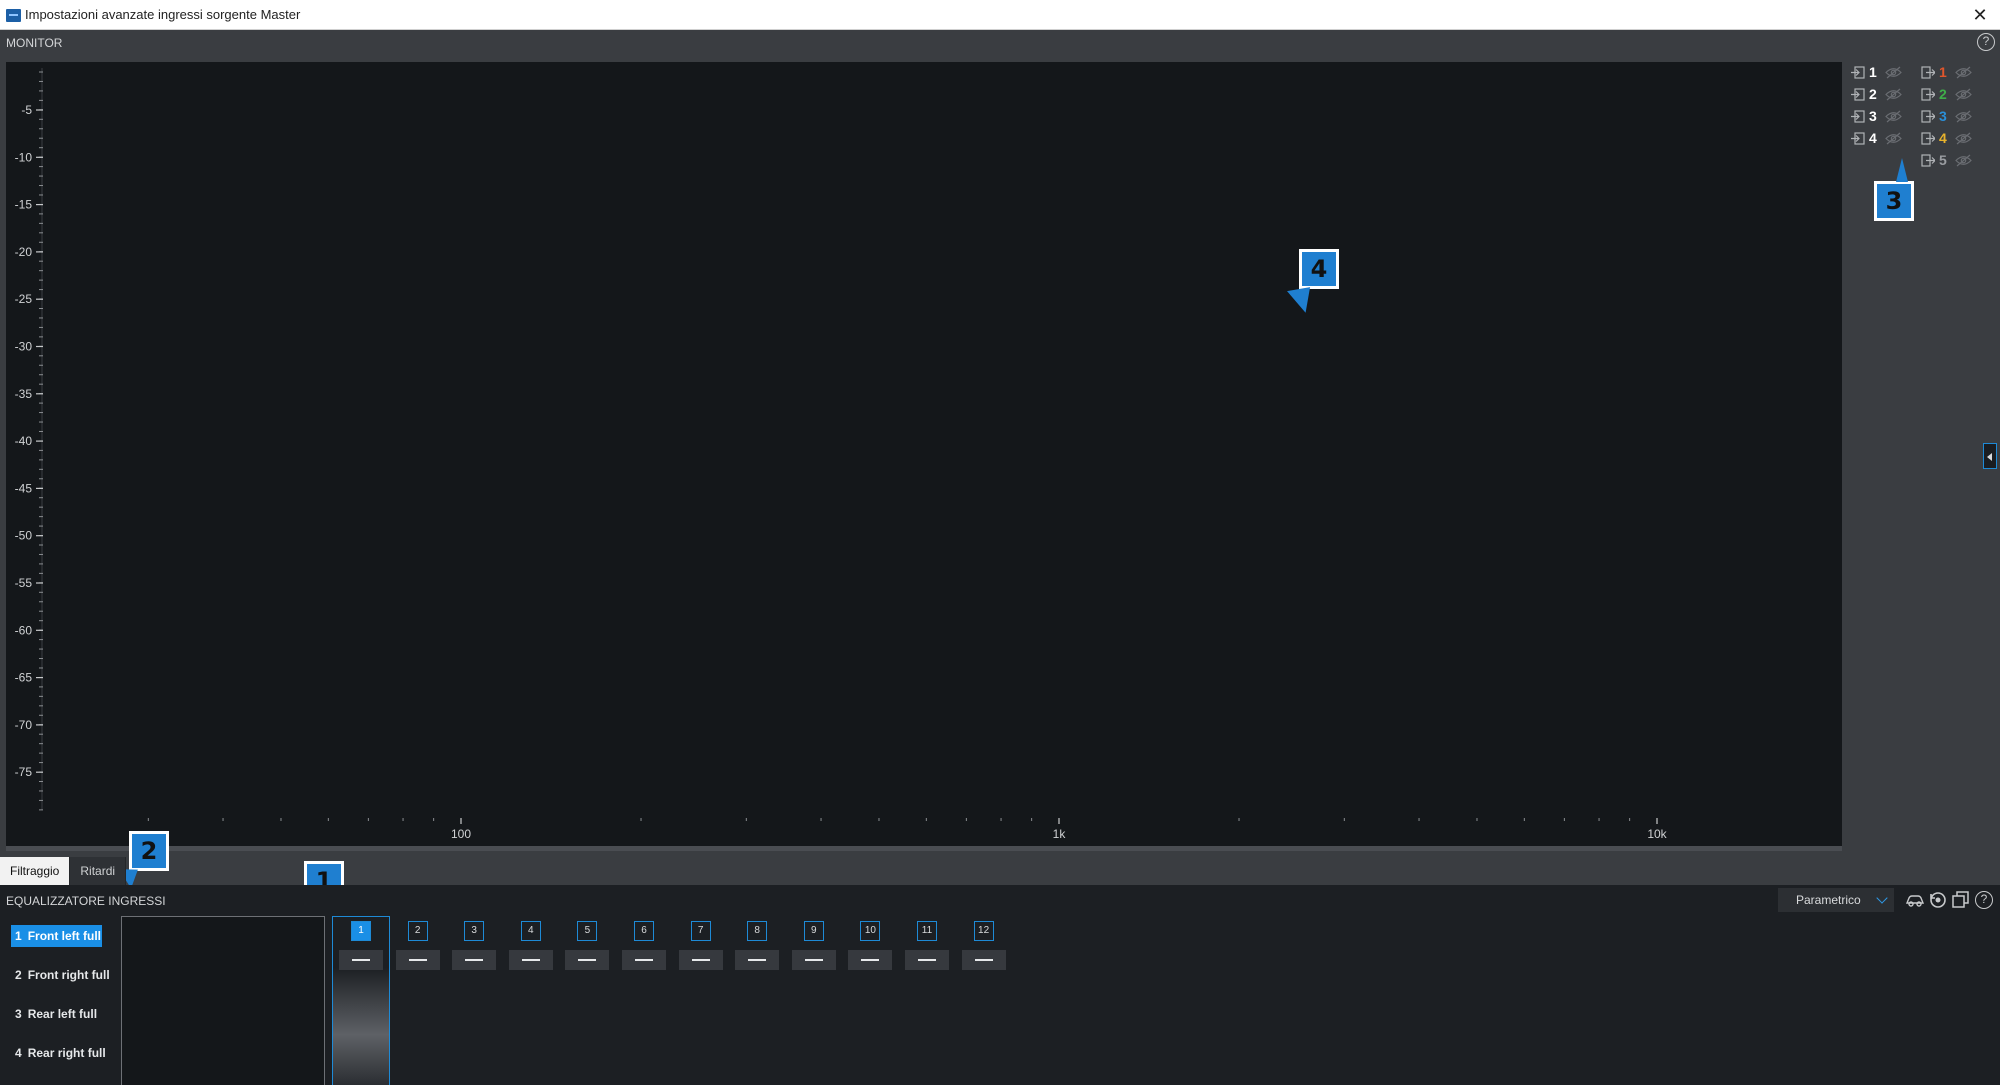 The height and width of the screenshot is (1085, 2000). I want to click on y-tick-label: -70, so click(24, 725).